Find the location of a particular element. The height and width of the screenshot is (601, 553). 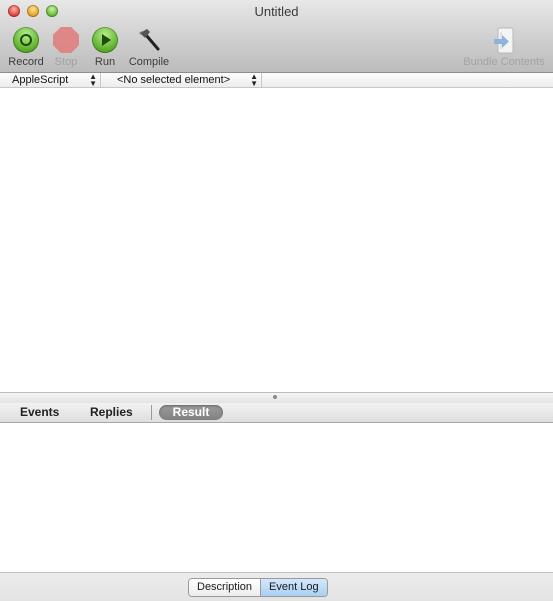

tab-separator is located at coordinates (151, 412).